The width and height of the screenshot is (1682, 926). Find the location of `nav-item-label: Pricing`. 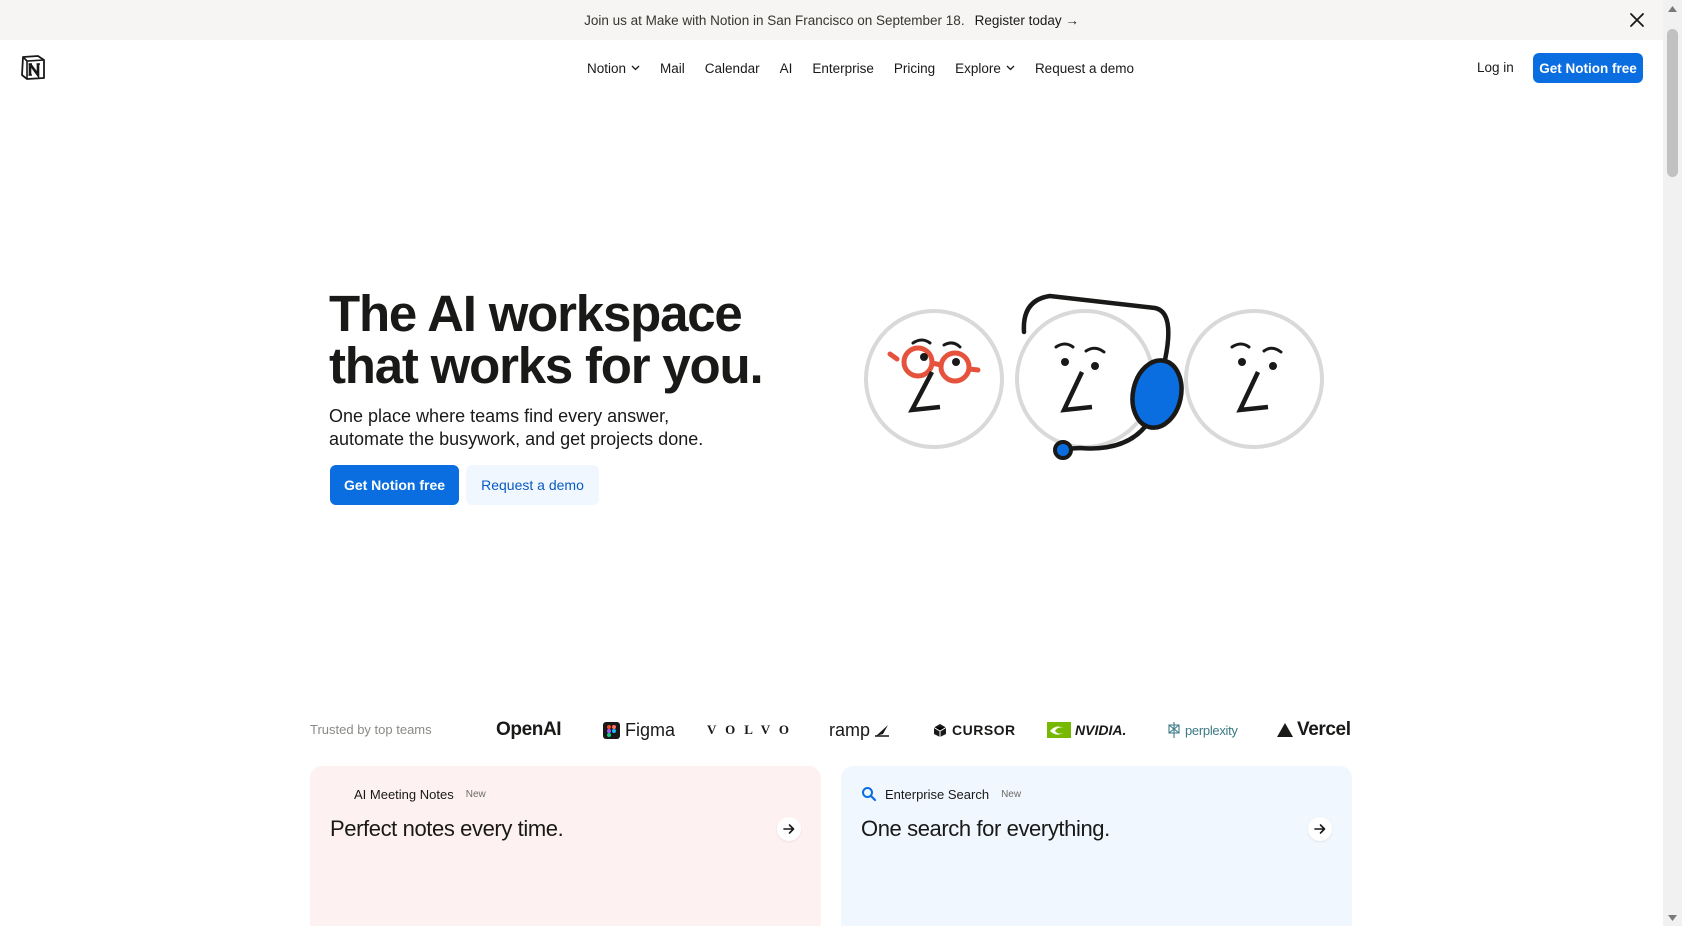

nav-item-label: Pricing is located at coordinates (914, 68).